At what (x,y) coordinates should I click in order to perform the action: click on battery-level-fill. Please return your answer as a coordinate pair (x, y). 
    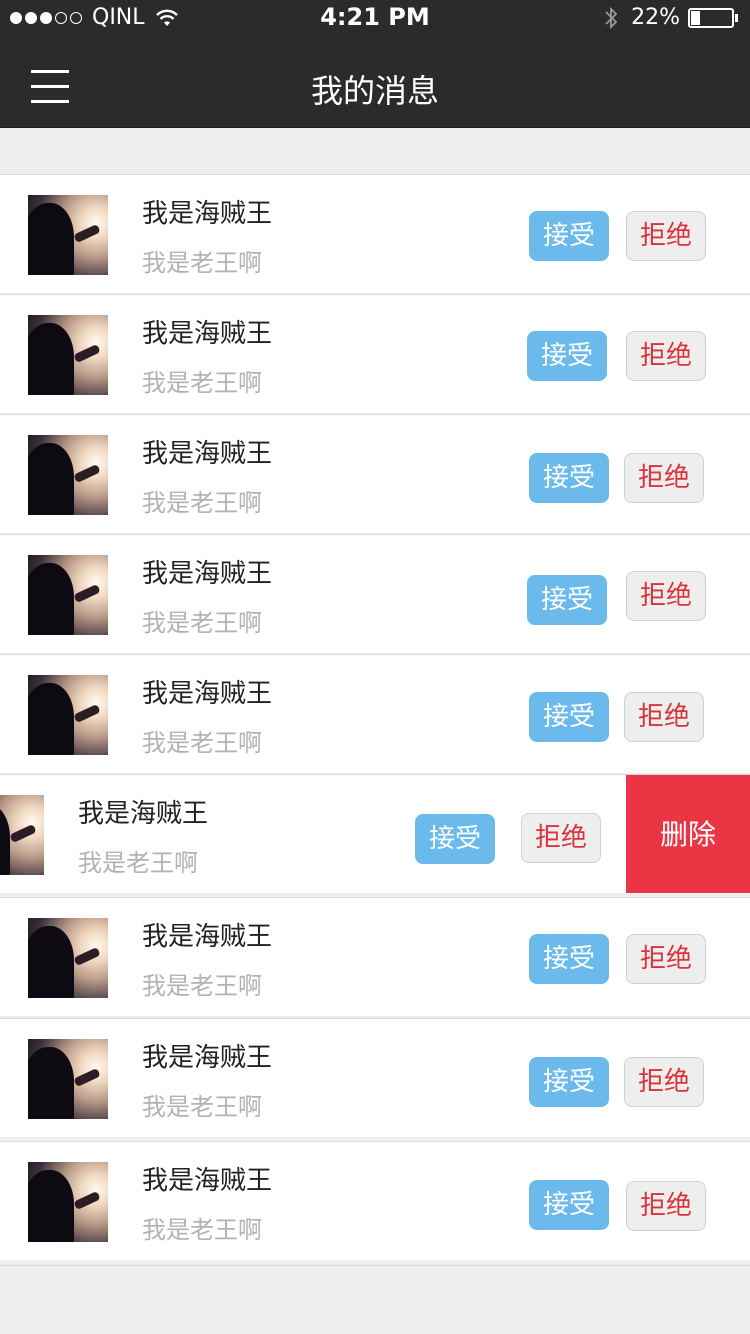
    Looking at the image, I should click on (695, 17).